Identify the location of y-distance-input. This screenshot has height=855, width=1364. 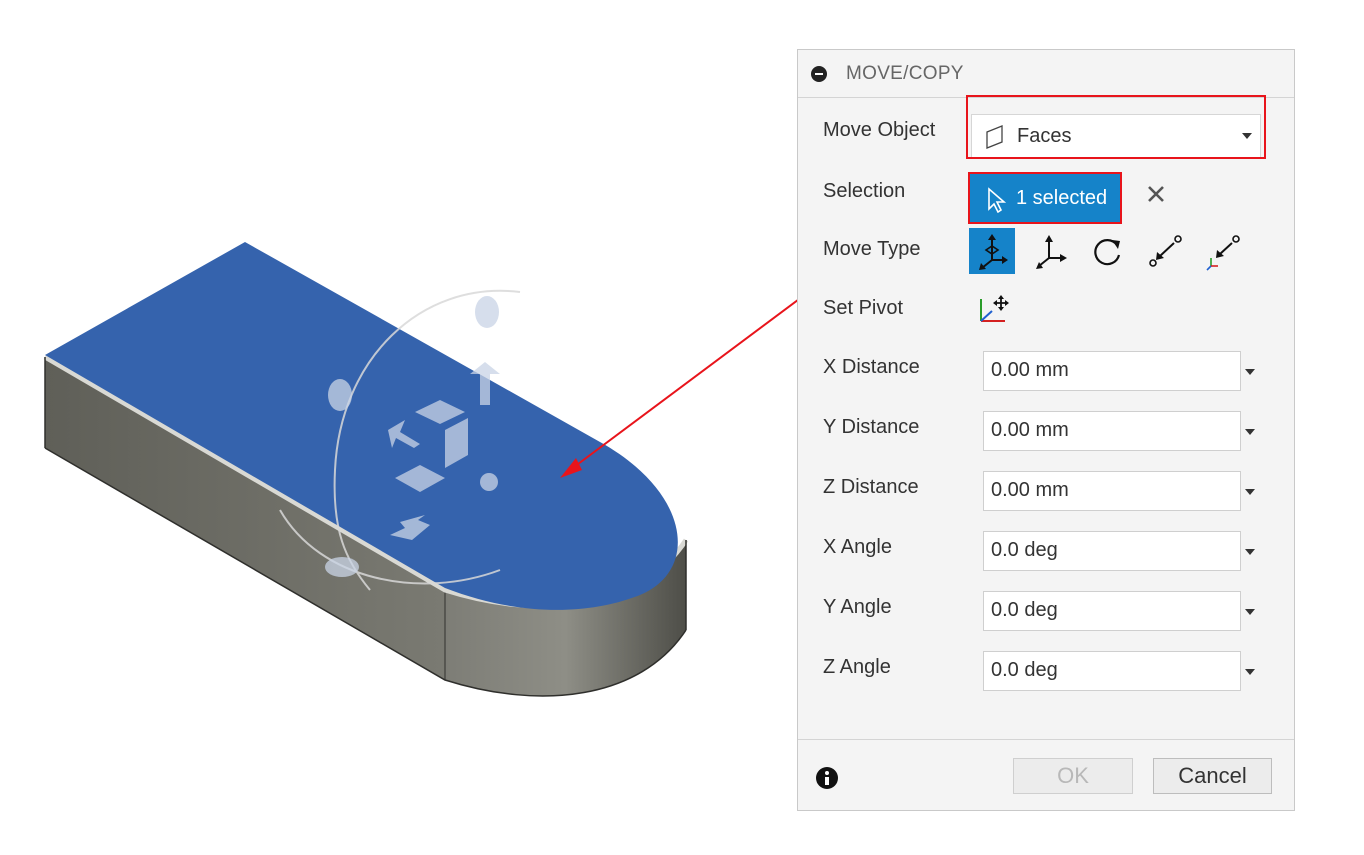
(1107, 430).